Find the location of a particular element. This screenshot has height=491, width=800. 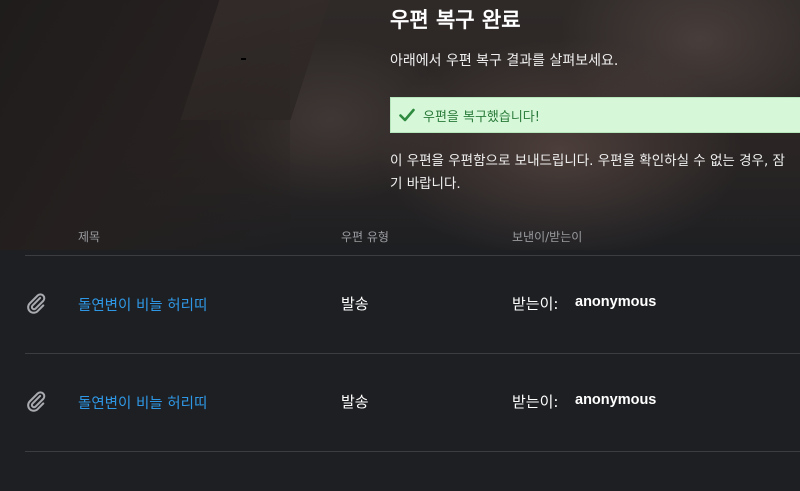

column-header-subject: 제목 is located at coordinates (89, 237).